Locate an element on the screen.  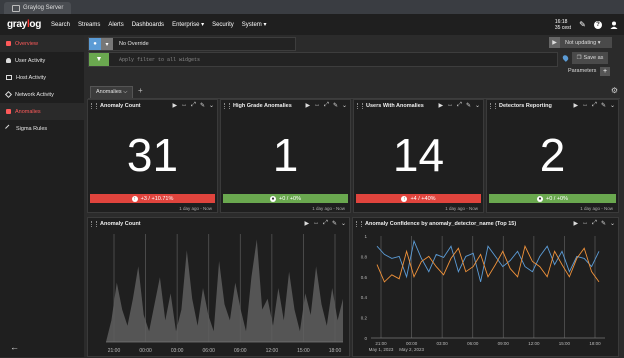
trend-neutral-icon: ● is located at coordinates (539, 198).